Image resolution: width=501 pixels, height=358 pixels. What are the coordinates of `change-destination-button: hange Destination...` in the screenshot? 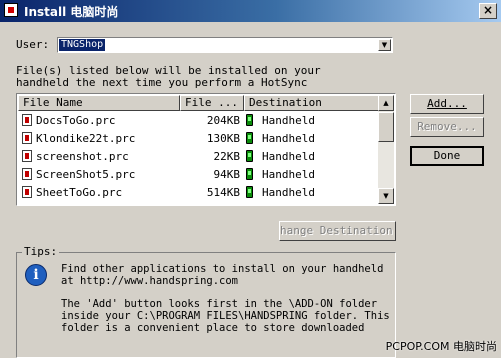 It's located at (337, 231).